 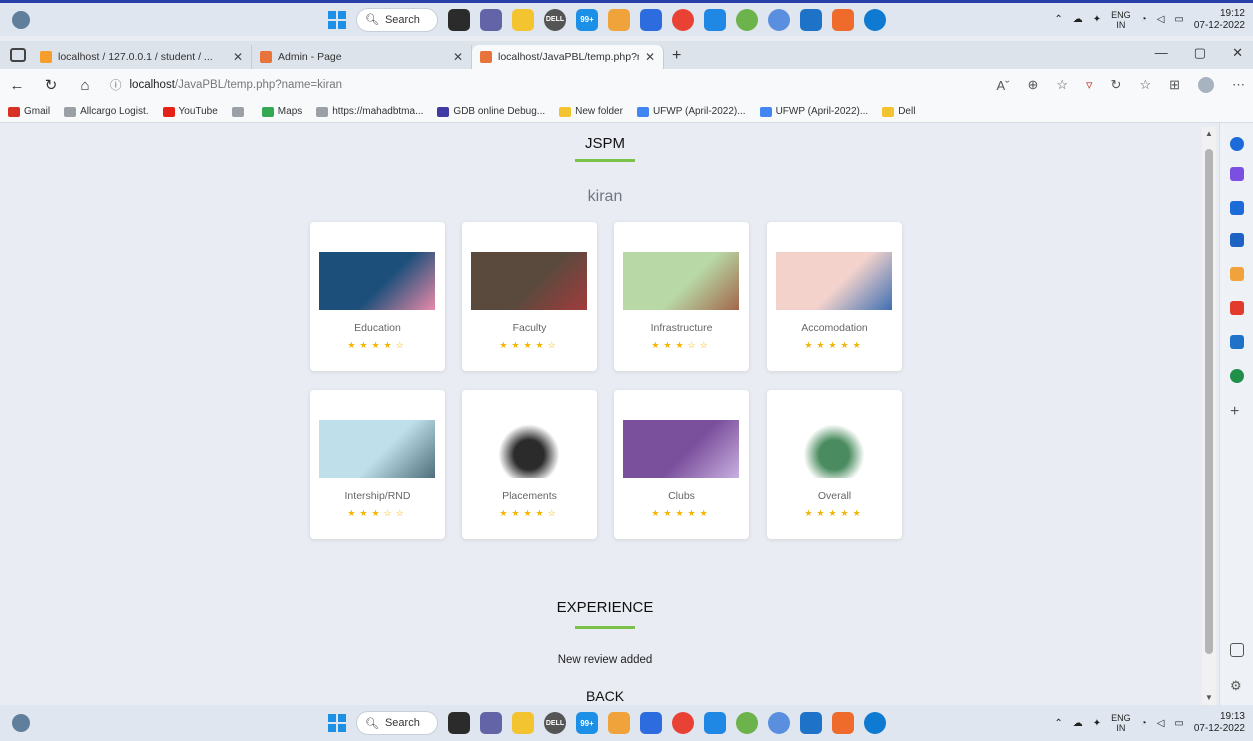 What do you see at coordinates (1089, 85) in the screenshot?
I see `extension-icon: ▿` at bounding box center [1089, 85].